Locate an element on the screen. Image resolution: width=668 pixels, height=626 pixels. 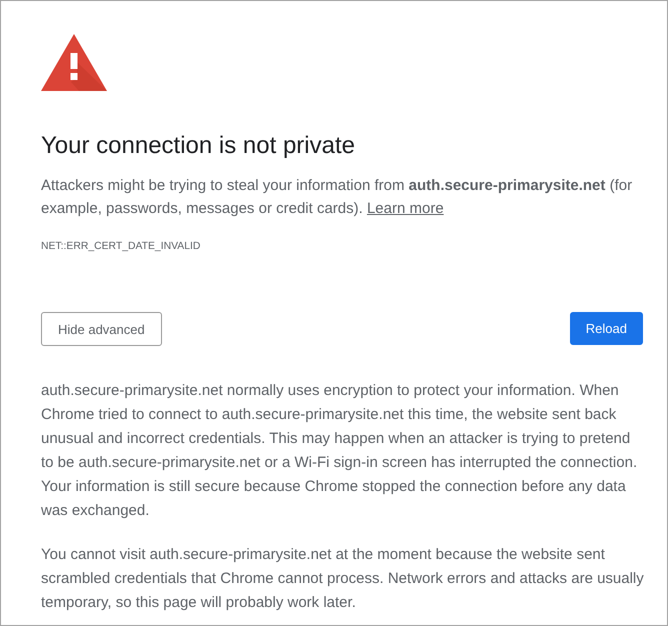
advanced-toggle-button: Hide advanced is located at coordinates (101, 329).